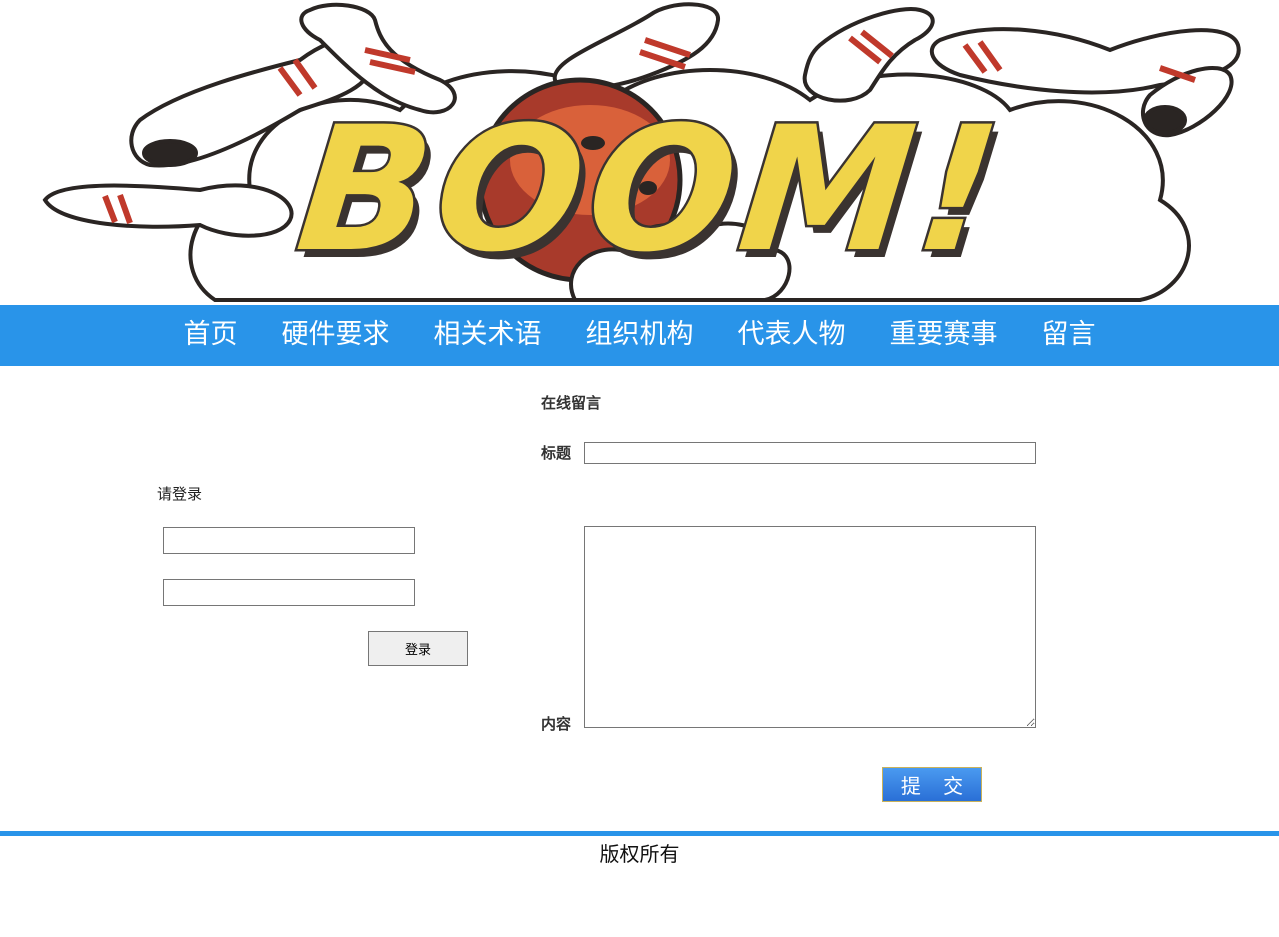 The width and height of the screenshot is (1279, 937). What do you see at coordinates (289, 592) in the screenshot?
I see `password-input` at bounding box center [289, 592].